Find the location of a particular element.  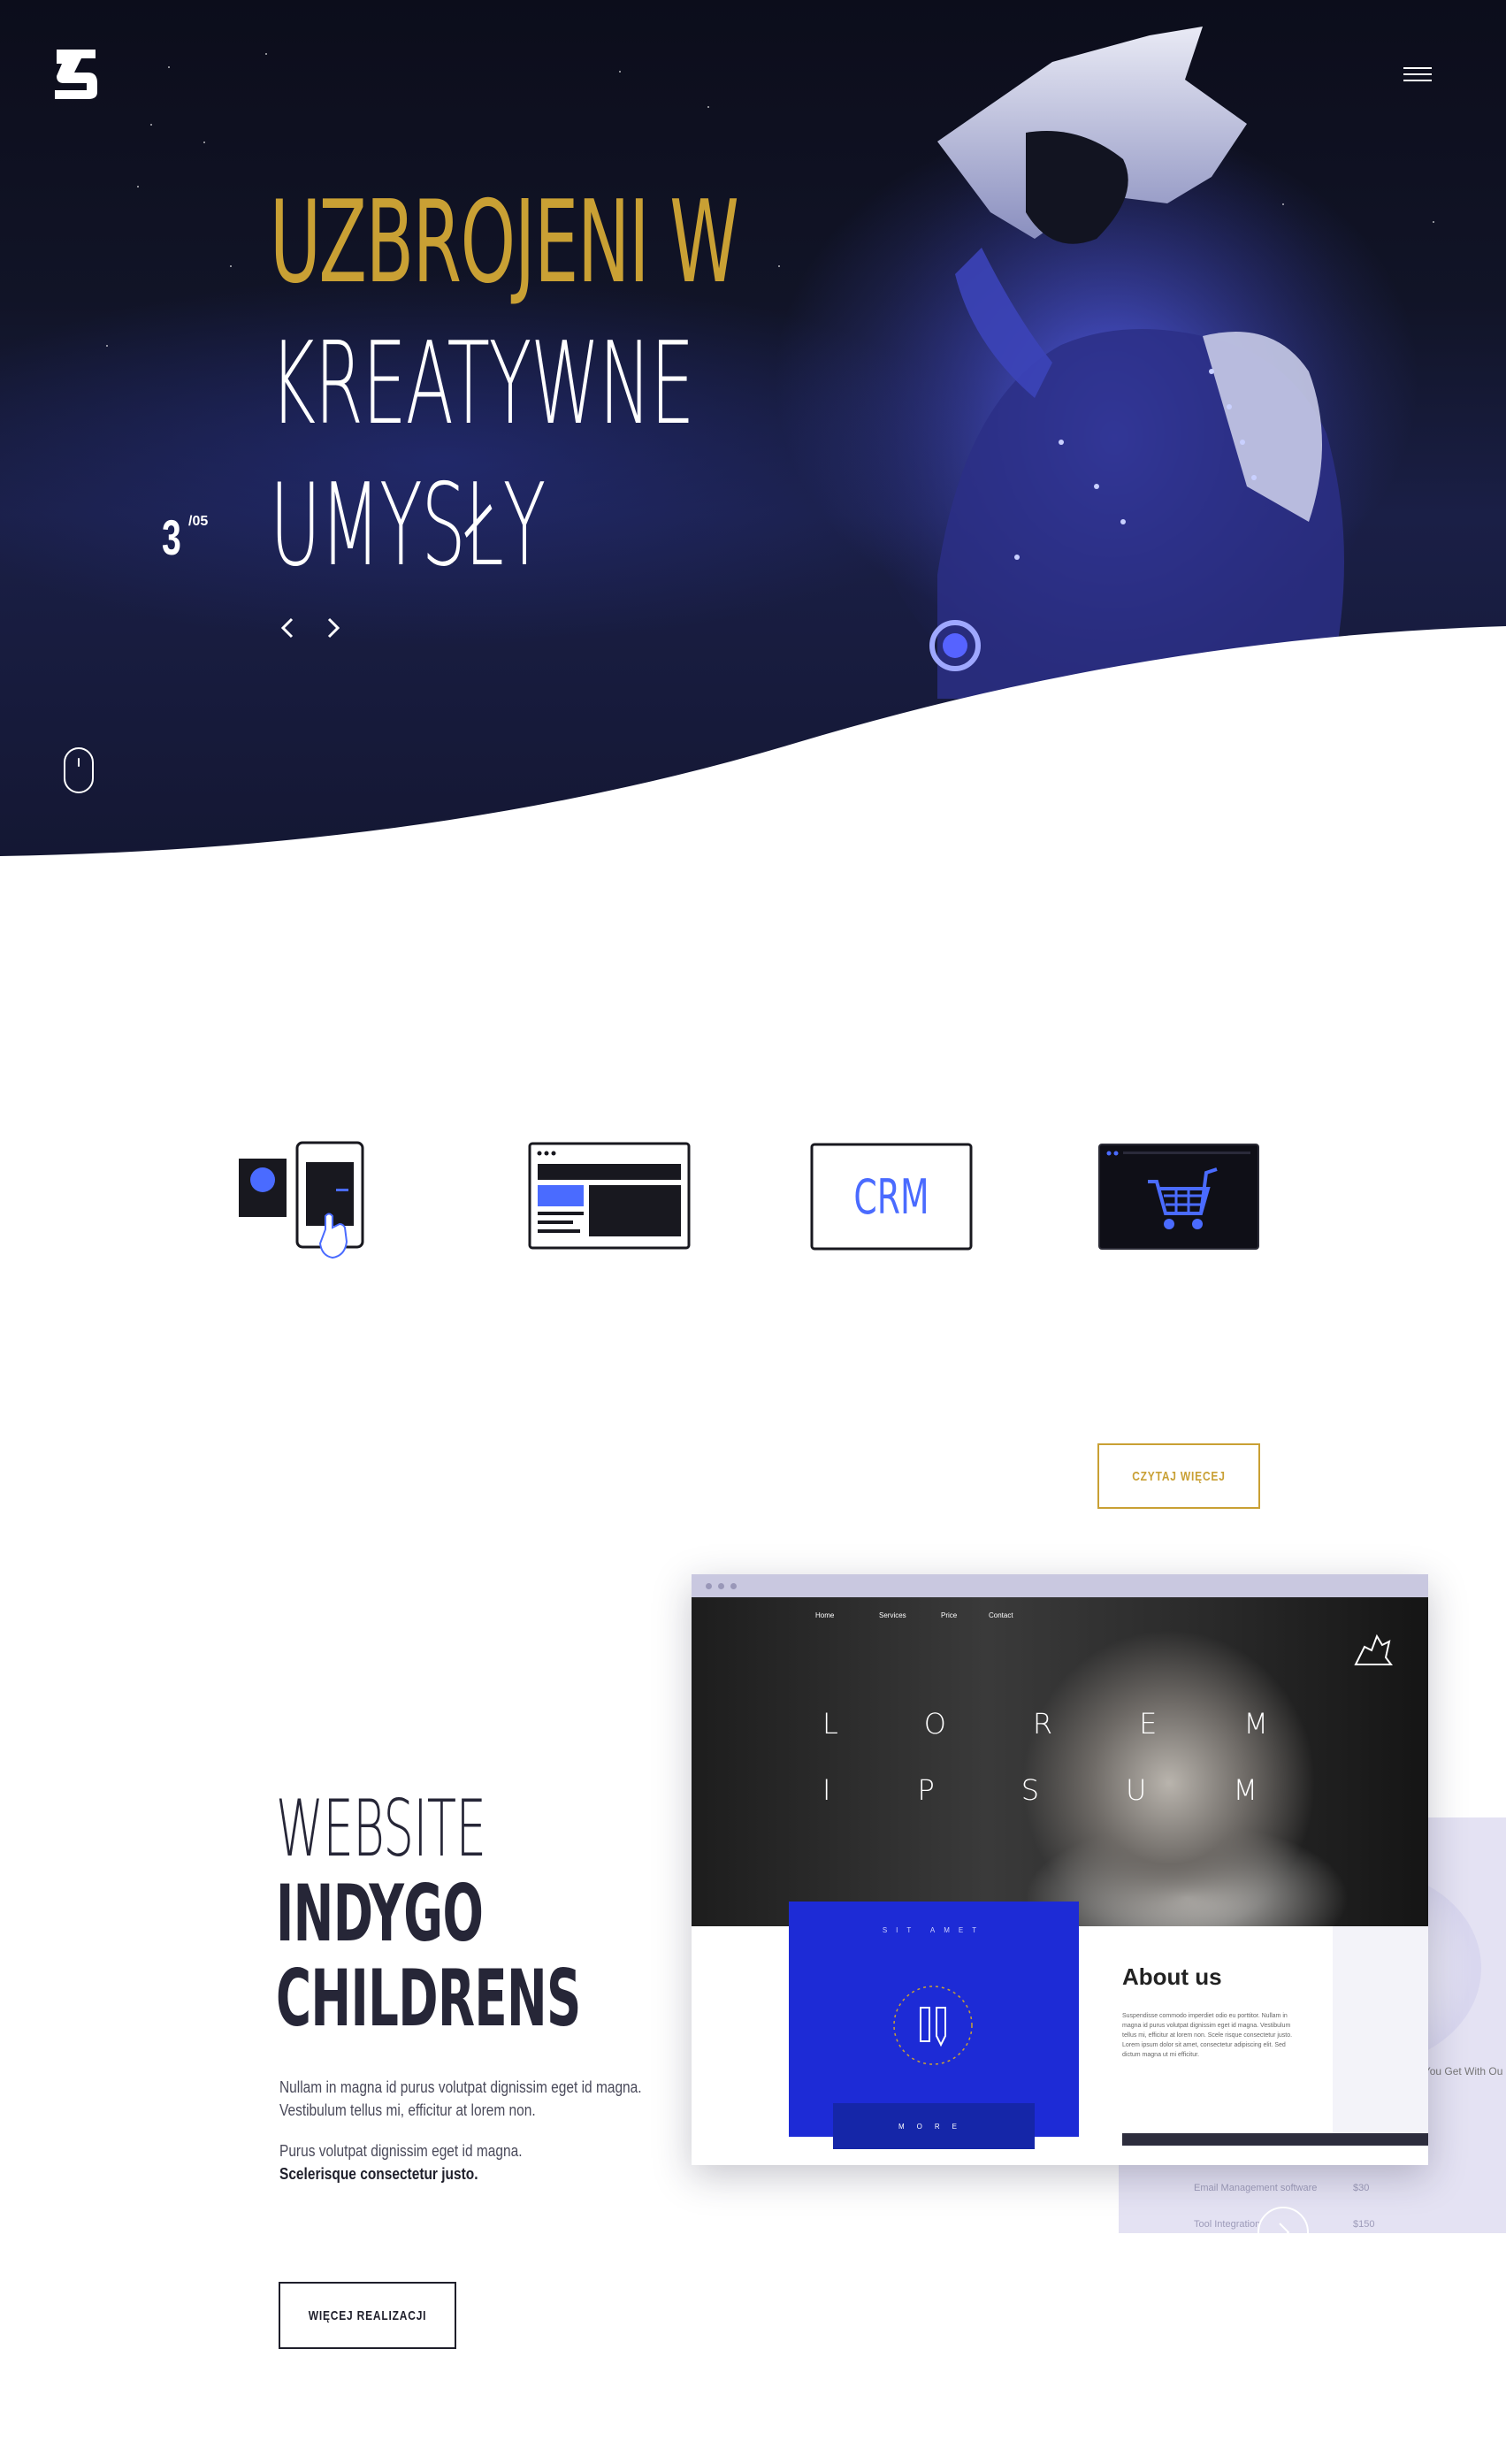

project-title: WEBSITE INDYGO CHILDRENS is located at coordinates (522, 1914).